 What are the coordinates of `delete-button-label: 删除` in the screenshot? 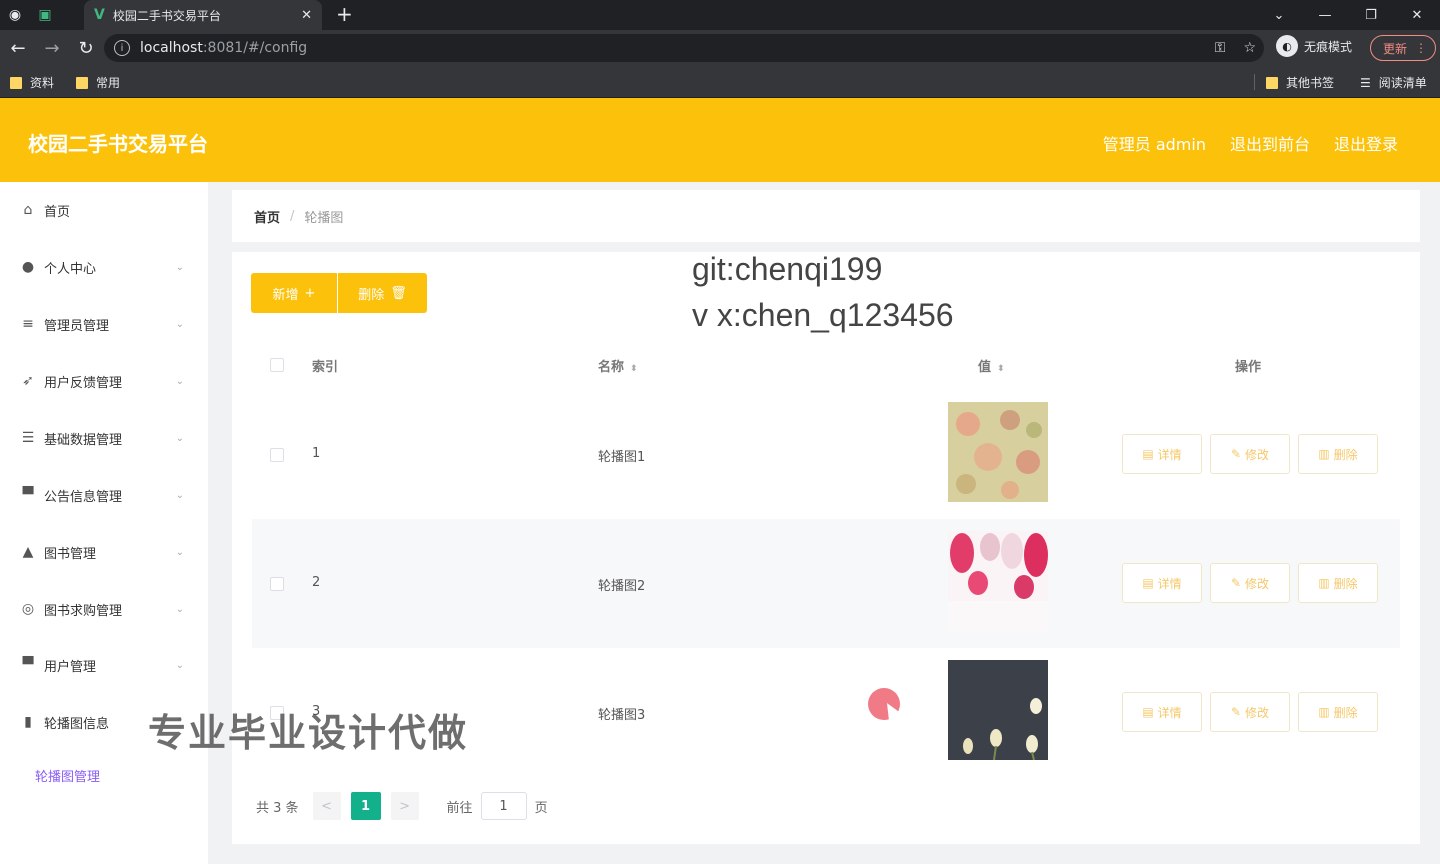 It's located at (371, 295).